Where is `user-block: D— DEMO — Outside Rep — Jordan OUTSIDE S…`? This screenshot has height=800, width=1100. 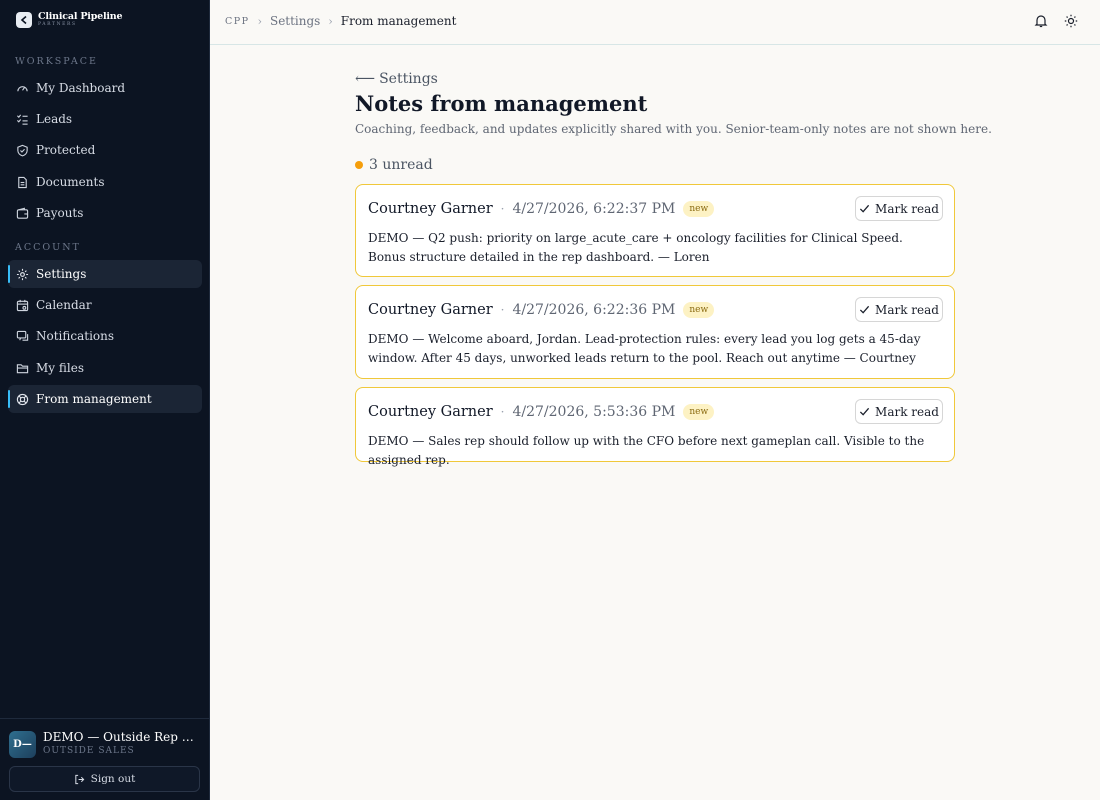
user-block: D— DEMO — Outside Rep — Jordan OUTSIDE S… is located at coordinates (104, 759).